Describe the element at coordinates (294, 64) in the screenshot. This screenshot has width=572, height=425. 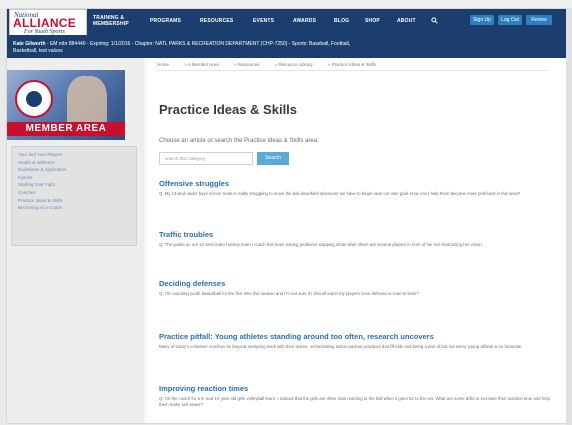
I see `breadcrumb-resource-library: » Resource Library` at that location.